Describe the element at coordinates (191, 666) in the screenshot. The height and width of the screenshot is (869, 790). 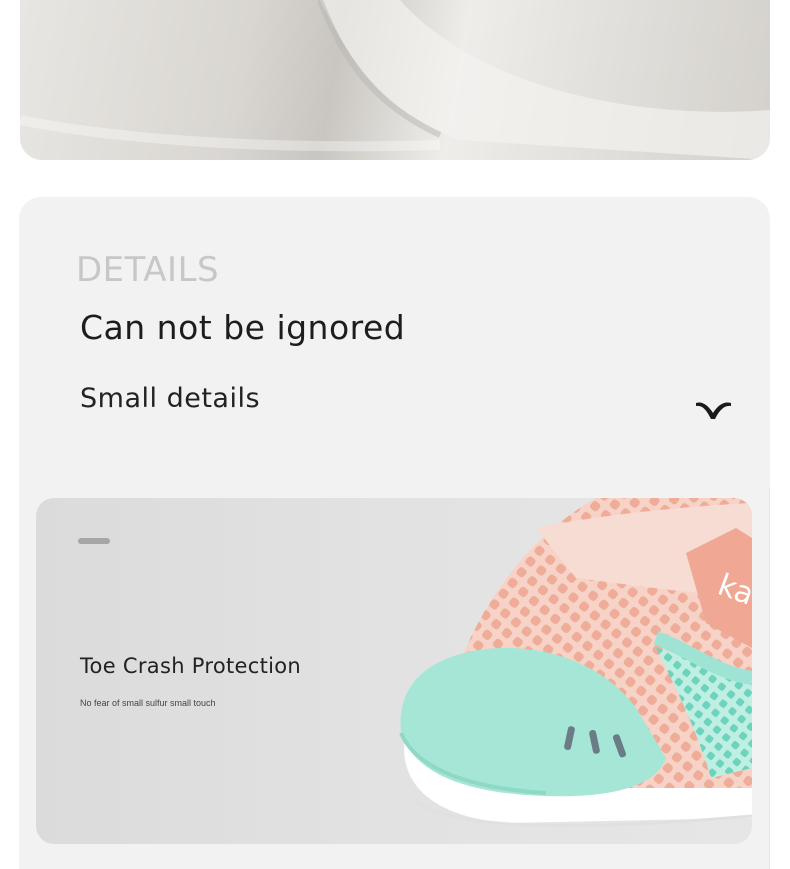
I see `feature-title: Toe Crash Protection` at that location.